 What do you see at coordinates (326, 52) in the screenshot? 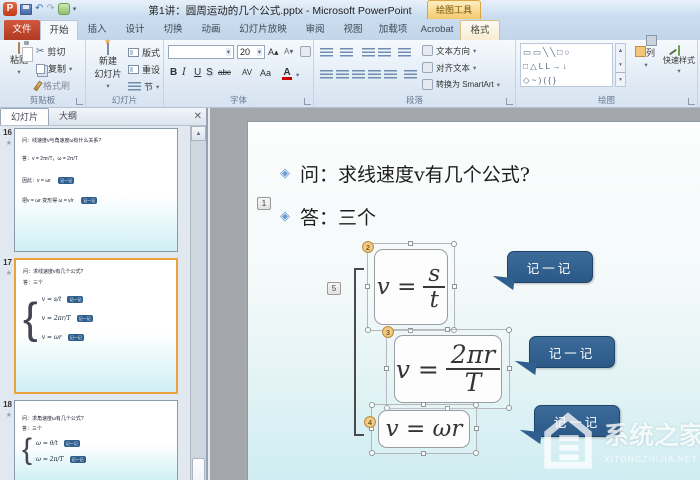
I see `bullets-icon` at bounding box center [326, 52].